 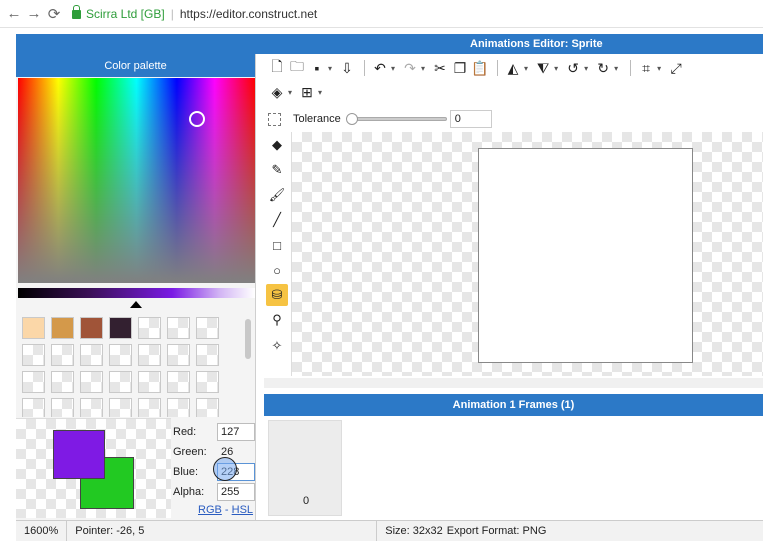 What do you see at coordinates (440, 68) in the screenshot?
I see `cut-icon: ✂` at bounding box center [440, 68].